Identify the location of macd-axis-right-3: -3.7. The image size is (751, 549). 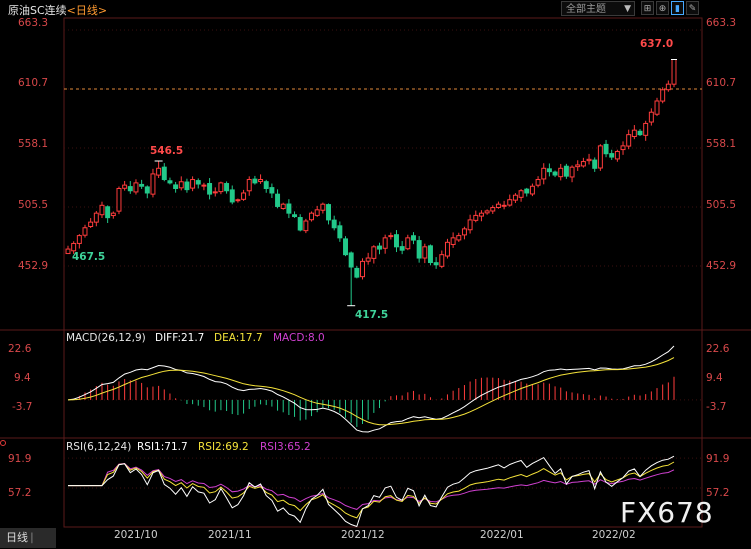
(716, 407).